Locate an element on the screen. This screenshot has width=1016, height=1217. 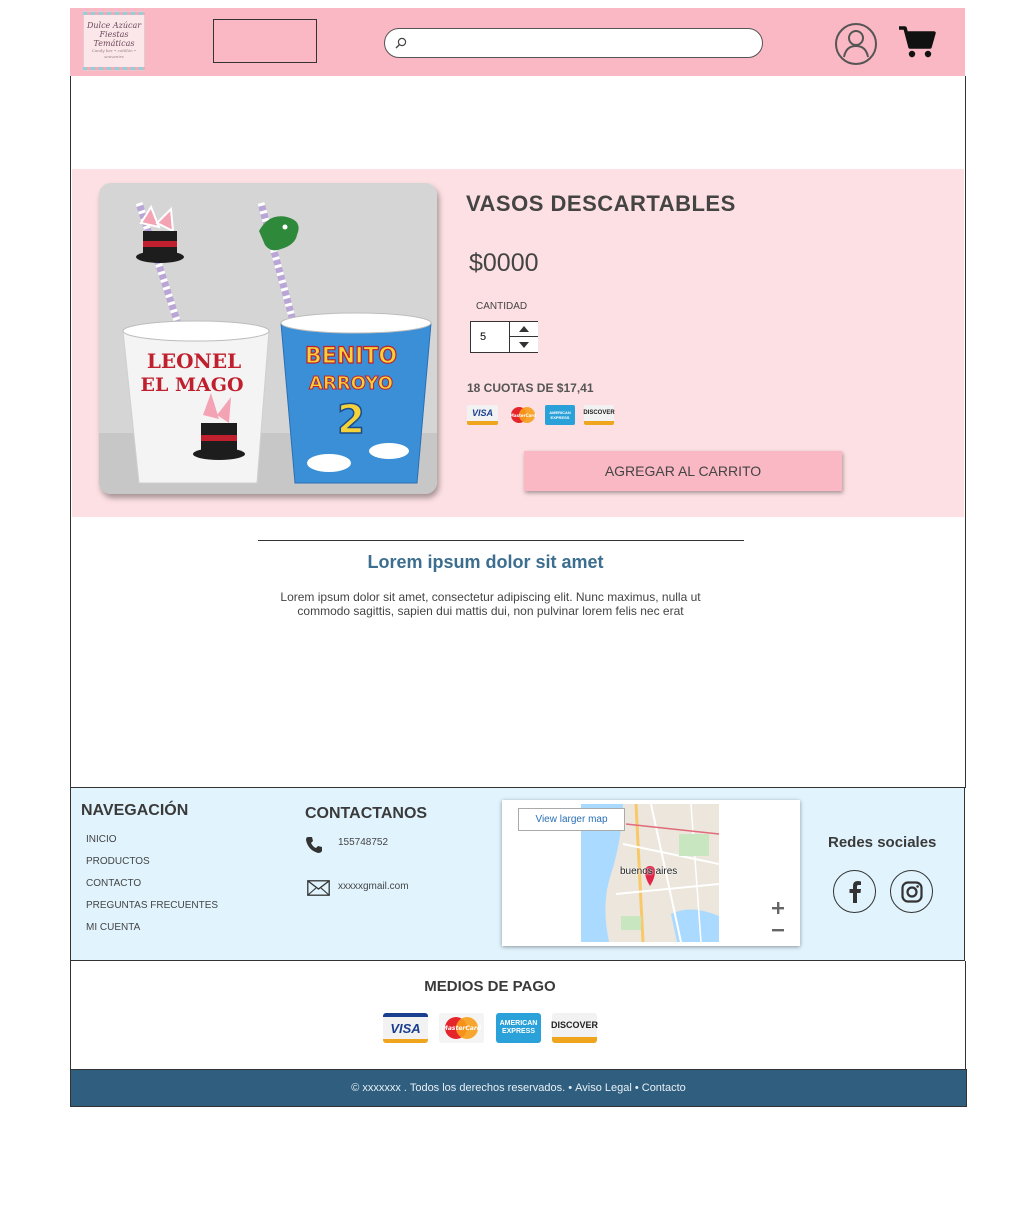
search-bar is located at coordinates (573, 43).